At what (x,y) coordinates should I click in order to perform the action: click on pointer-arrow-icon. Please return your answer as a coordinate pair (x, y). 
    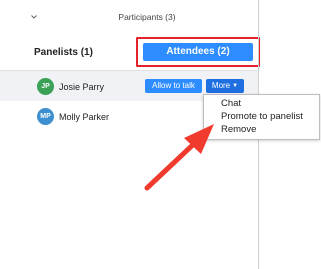
    Looking at the image, I should click on (179, 157).